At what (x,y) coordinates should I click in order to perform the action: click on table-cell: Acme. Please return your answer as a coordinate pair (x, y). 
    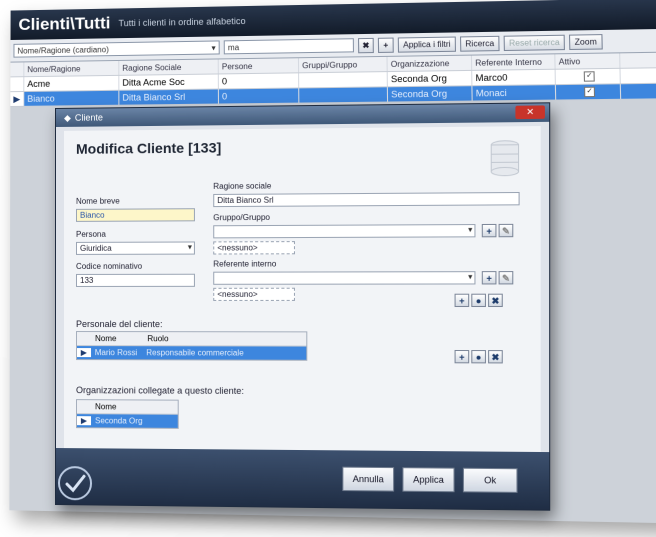
    Looking at the image, I should click on (72, 83).